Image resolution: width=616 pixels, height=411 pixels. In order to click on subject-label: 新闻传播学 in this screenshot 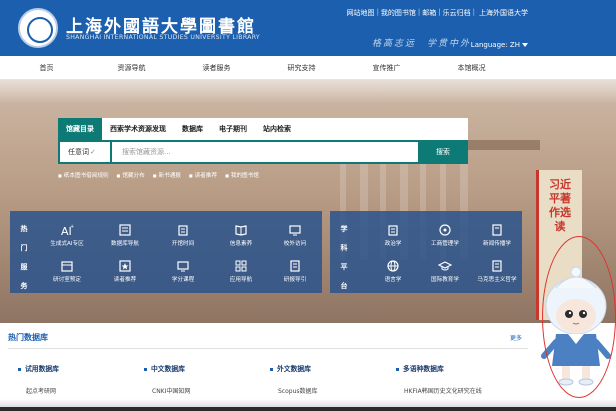, I will do `click(497, 244)`.